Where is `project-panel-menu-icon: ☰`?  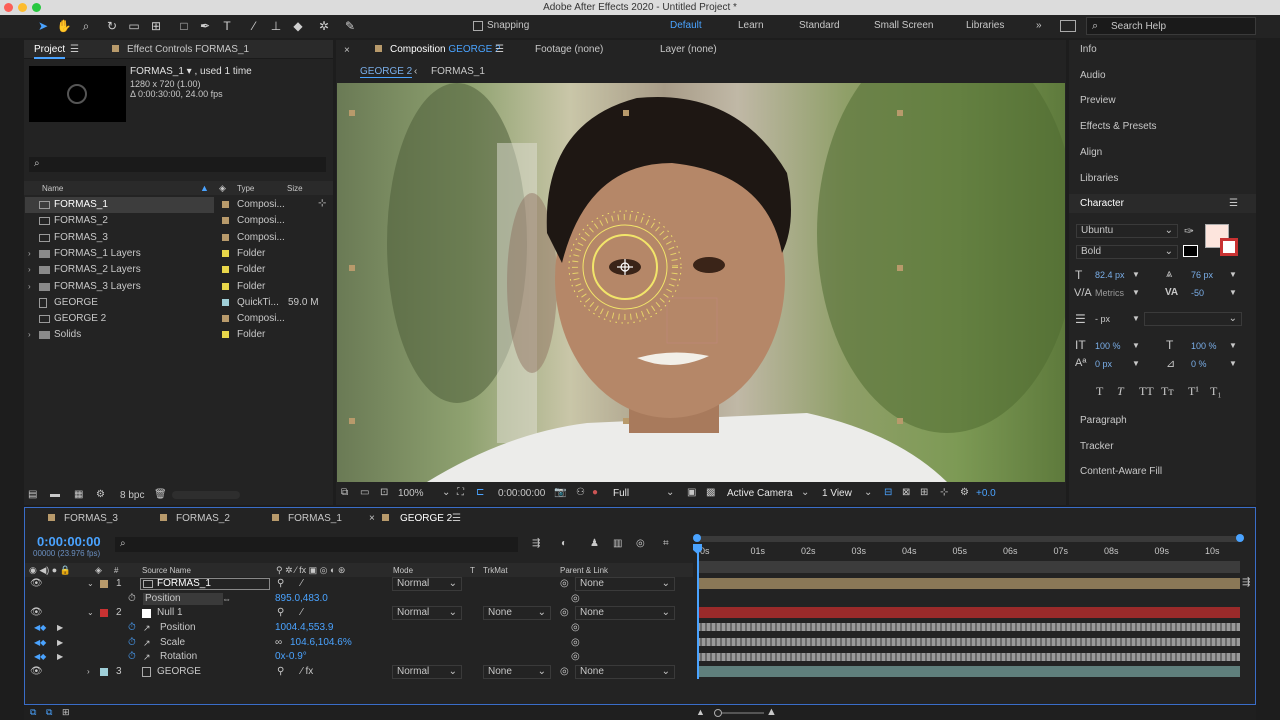
project-panel-menu-icon: ☰ is located at coordinates (74, 49).